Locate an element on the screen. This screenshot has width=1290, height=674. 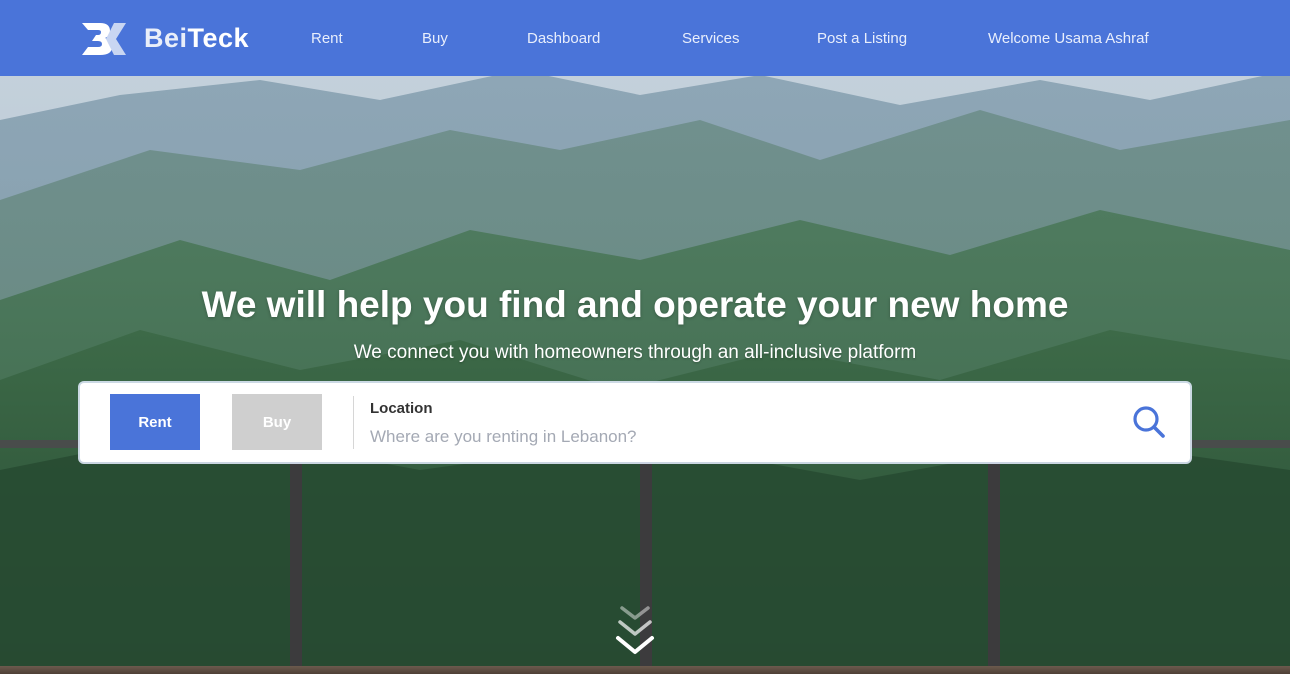
search-divider is located at coordinates (353, 422).